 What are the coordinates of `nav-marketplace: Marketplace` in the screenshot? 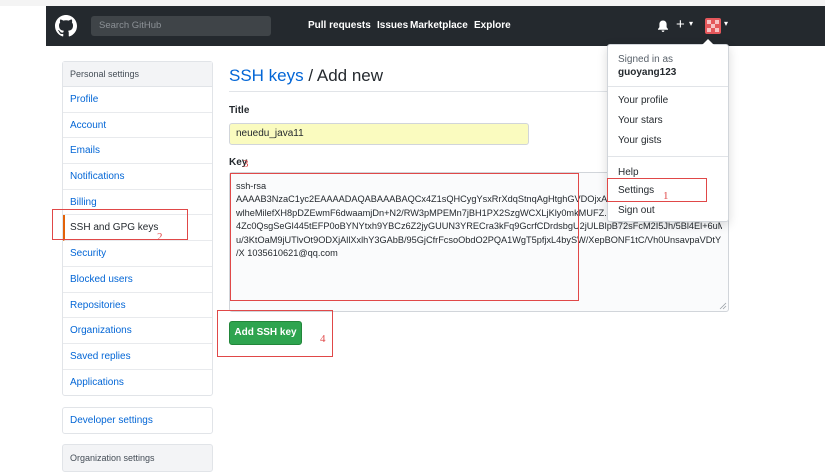 It's located at (439, 25).